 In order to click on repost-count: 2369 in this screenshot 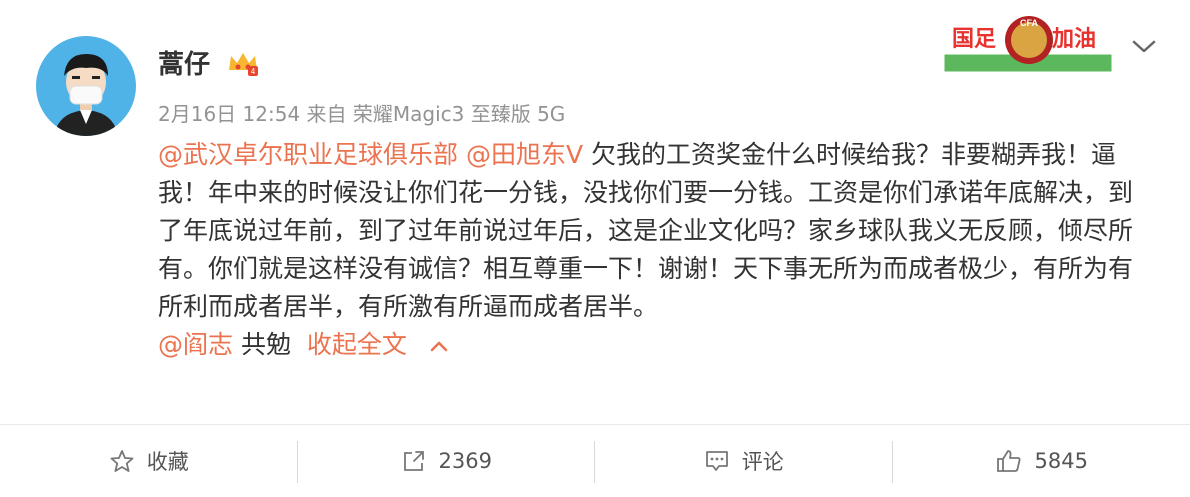, I will do `click(465, 461)`.